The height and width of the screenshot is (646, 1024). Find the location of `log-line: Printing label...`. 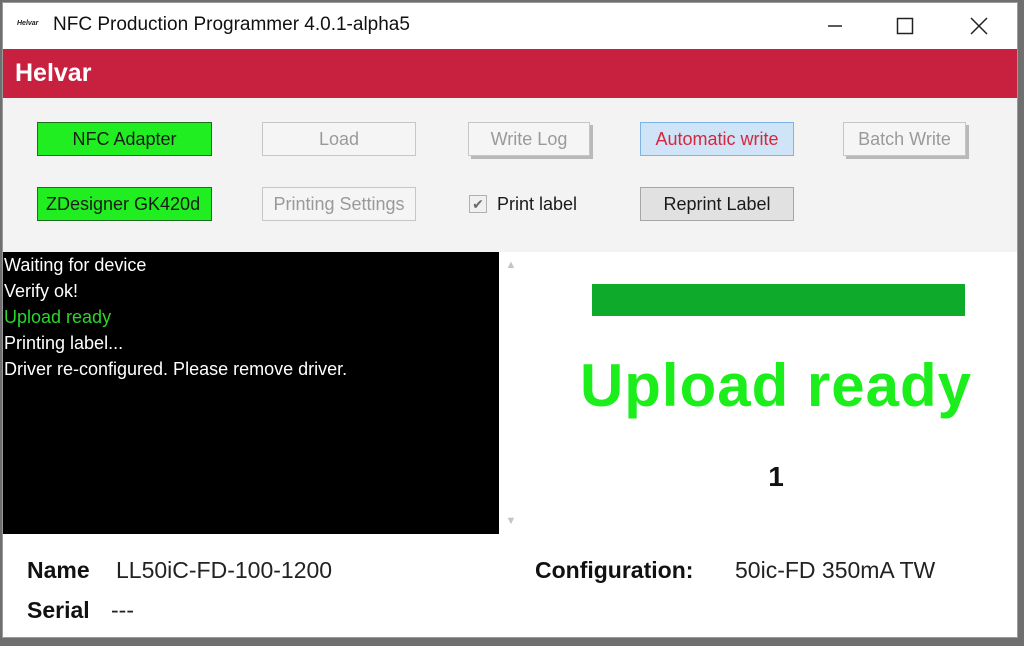

log-line: Printing label... is located at coordinates (64, 343).